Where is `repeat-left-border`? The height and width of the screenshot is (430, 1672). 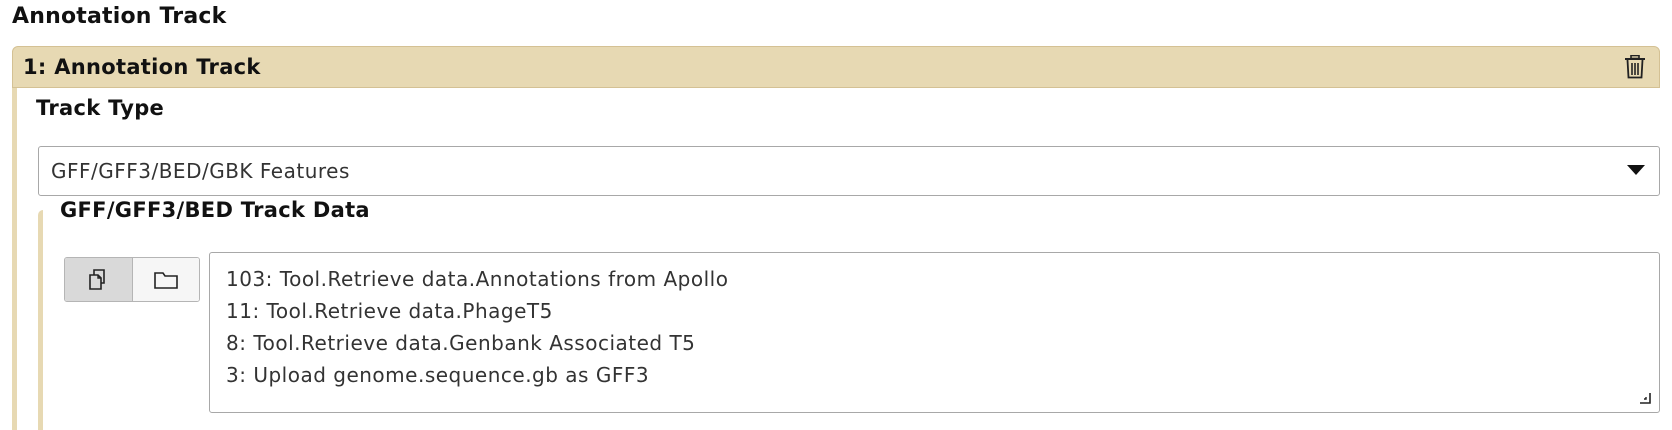
repeat-left-border is located at coordinates (14, 259).